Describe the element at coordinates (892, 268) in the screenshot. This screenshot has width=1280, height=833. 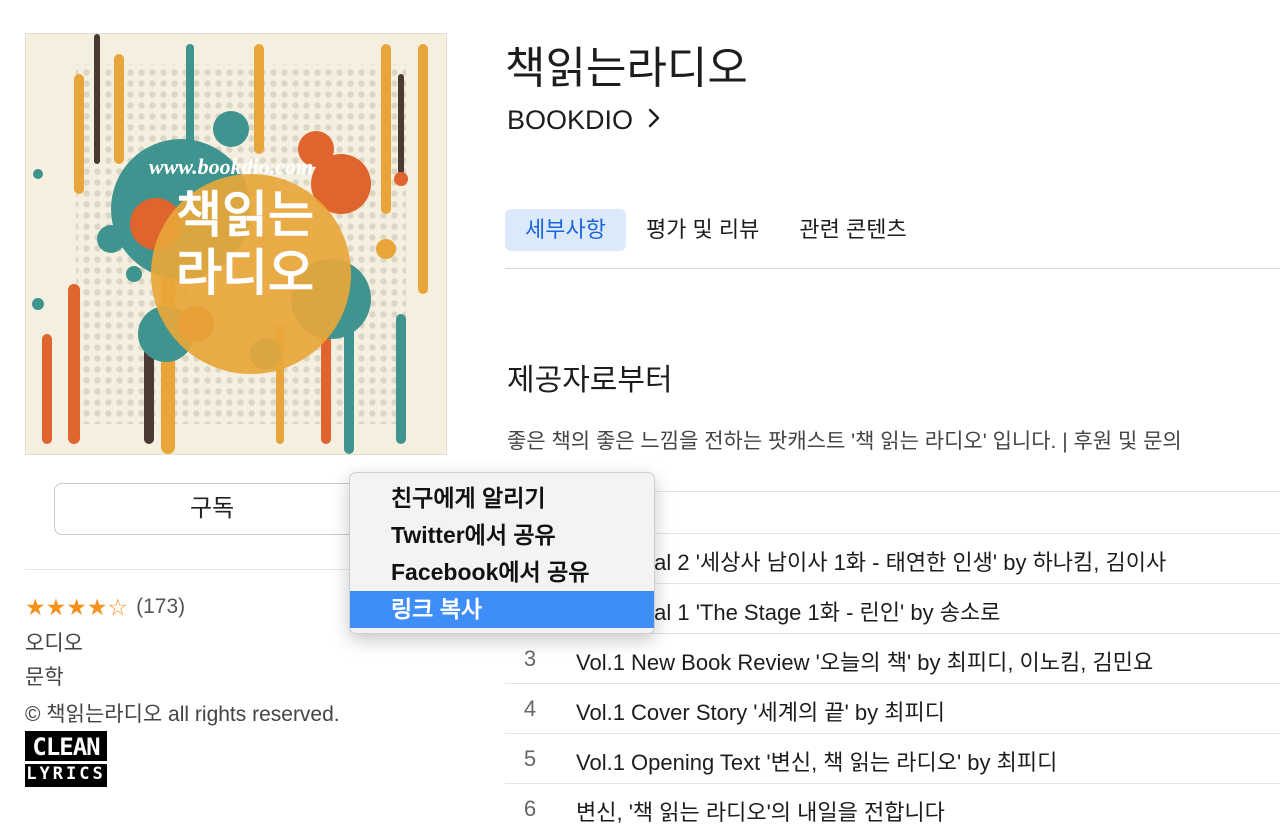
I see `tab-divider` at that location.